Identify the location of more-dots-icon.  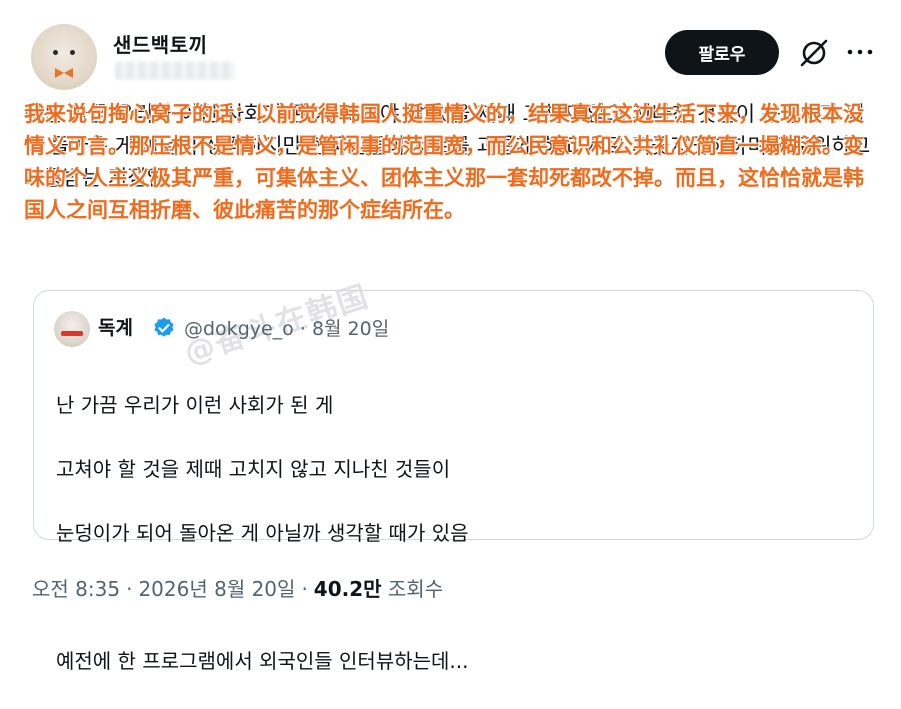
(860, 52).